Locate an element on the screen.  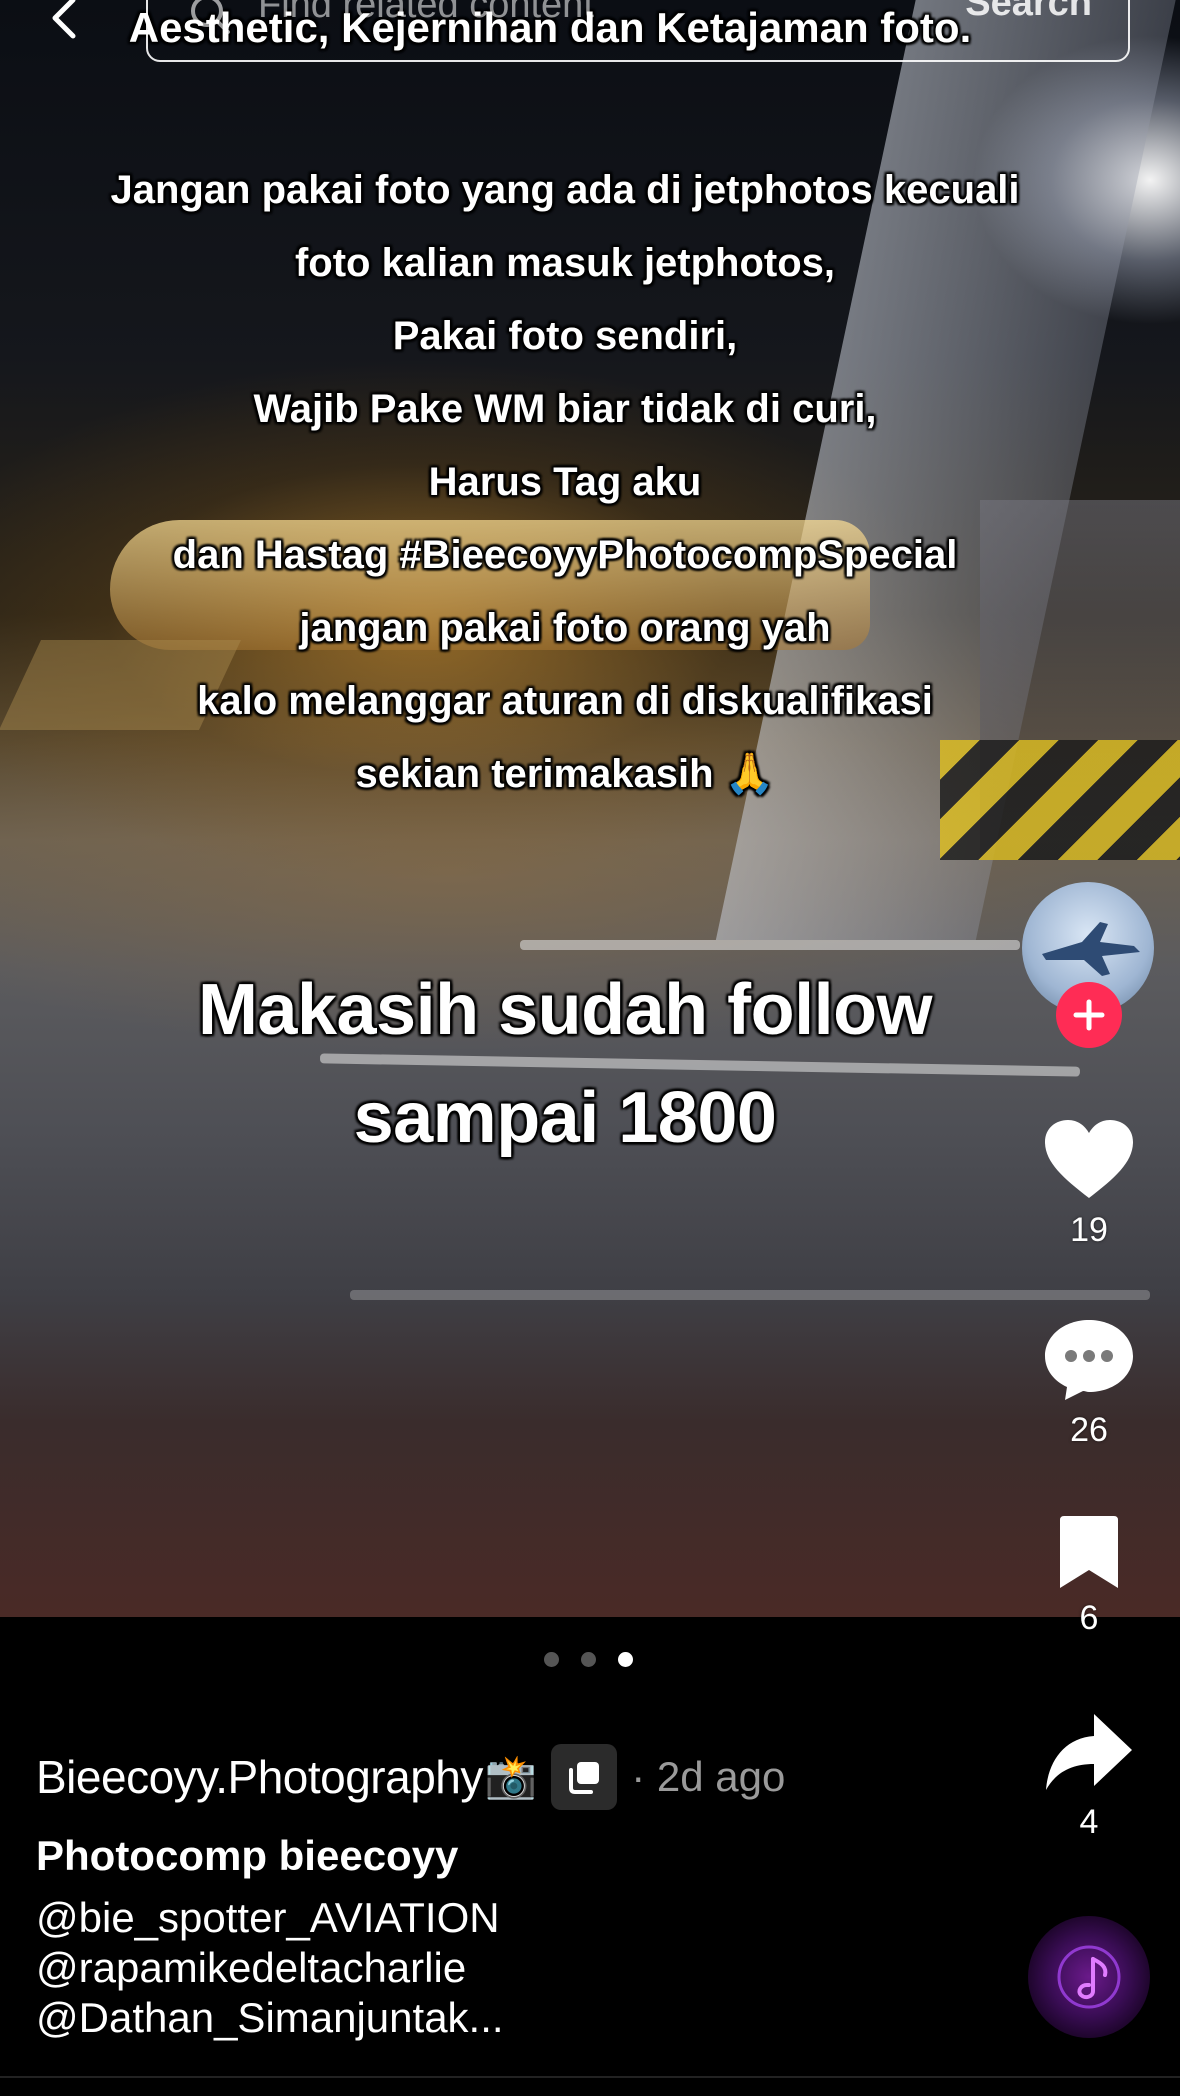
rule-line: jangan pakai foto orang yah is located at coordinates (565, 628).